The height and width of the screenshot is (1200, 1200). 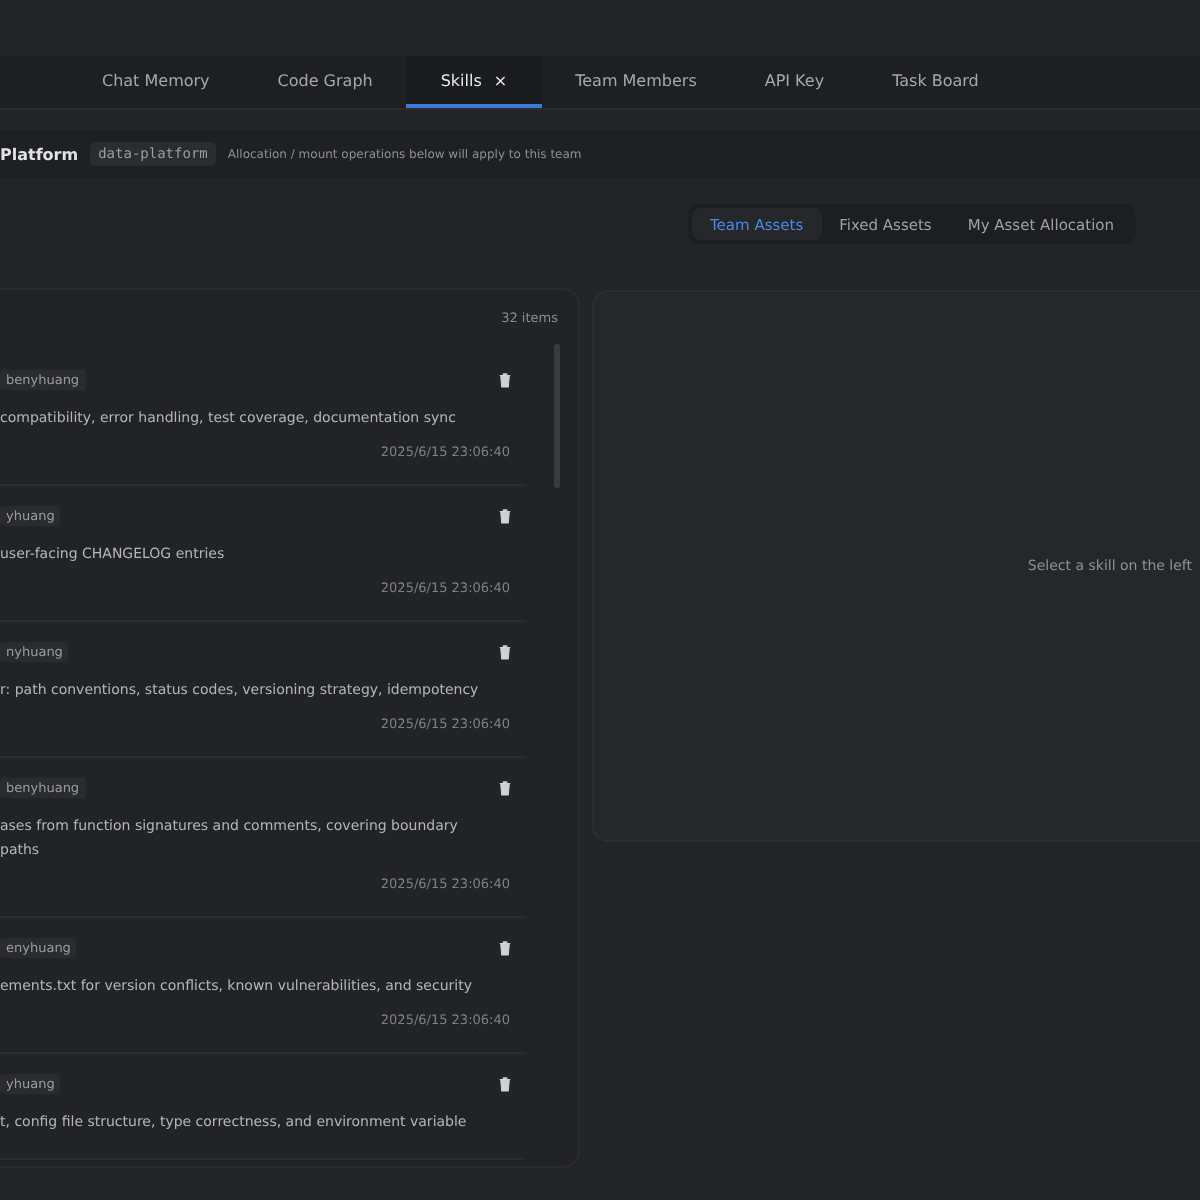 What do you see at coordinates (39, 154) in the screenshot?
I see `team-name: Platform` at bounding box center [39, 154].